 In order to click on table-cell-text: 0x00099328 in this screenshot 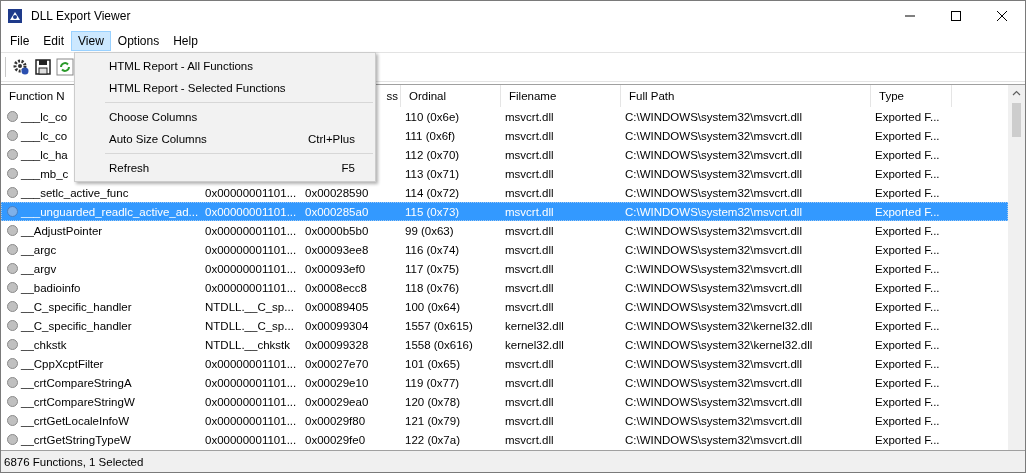, I will do `click(337, 344)`.